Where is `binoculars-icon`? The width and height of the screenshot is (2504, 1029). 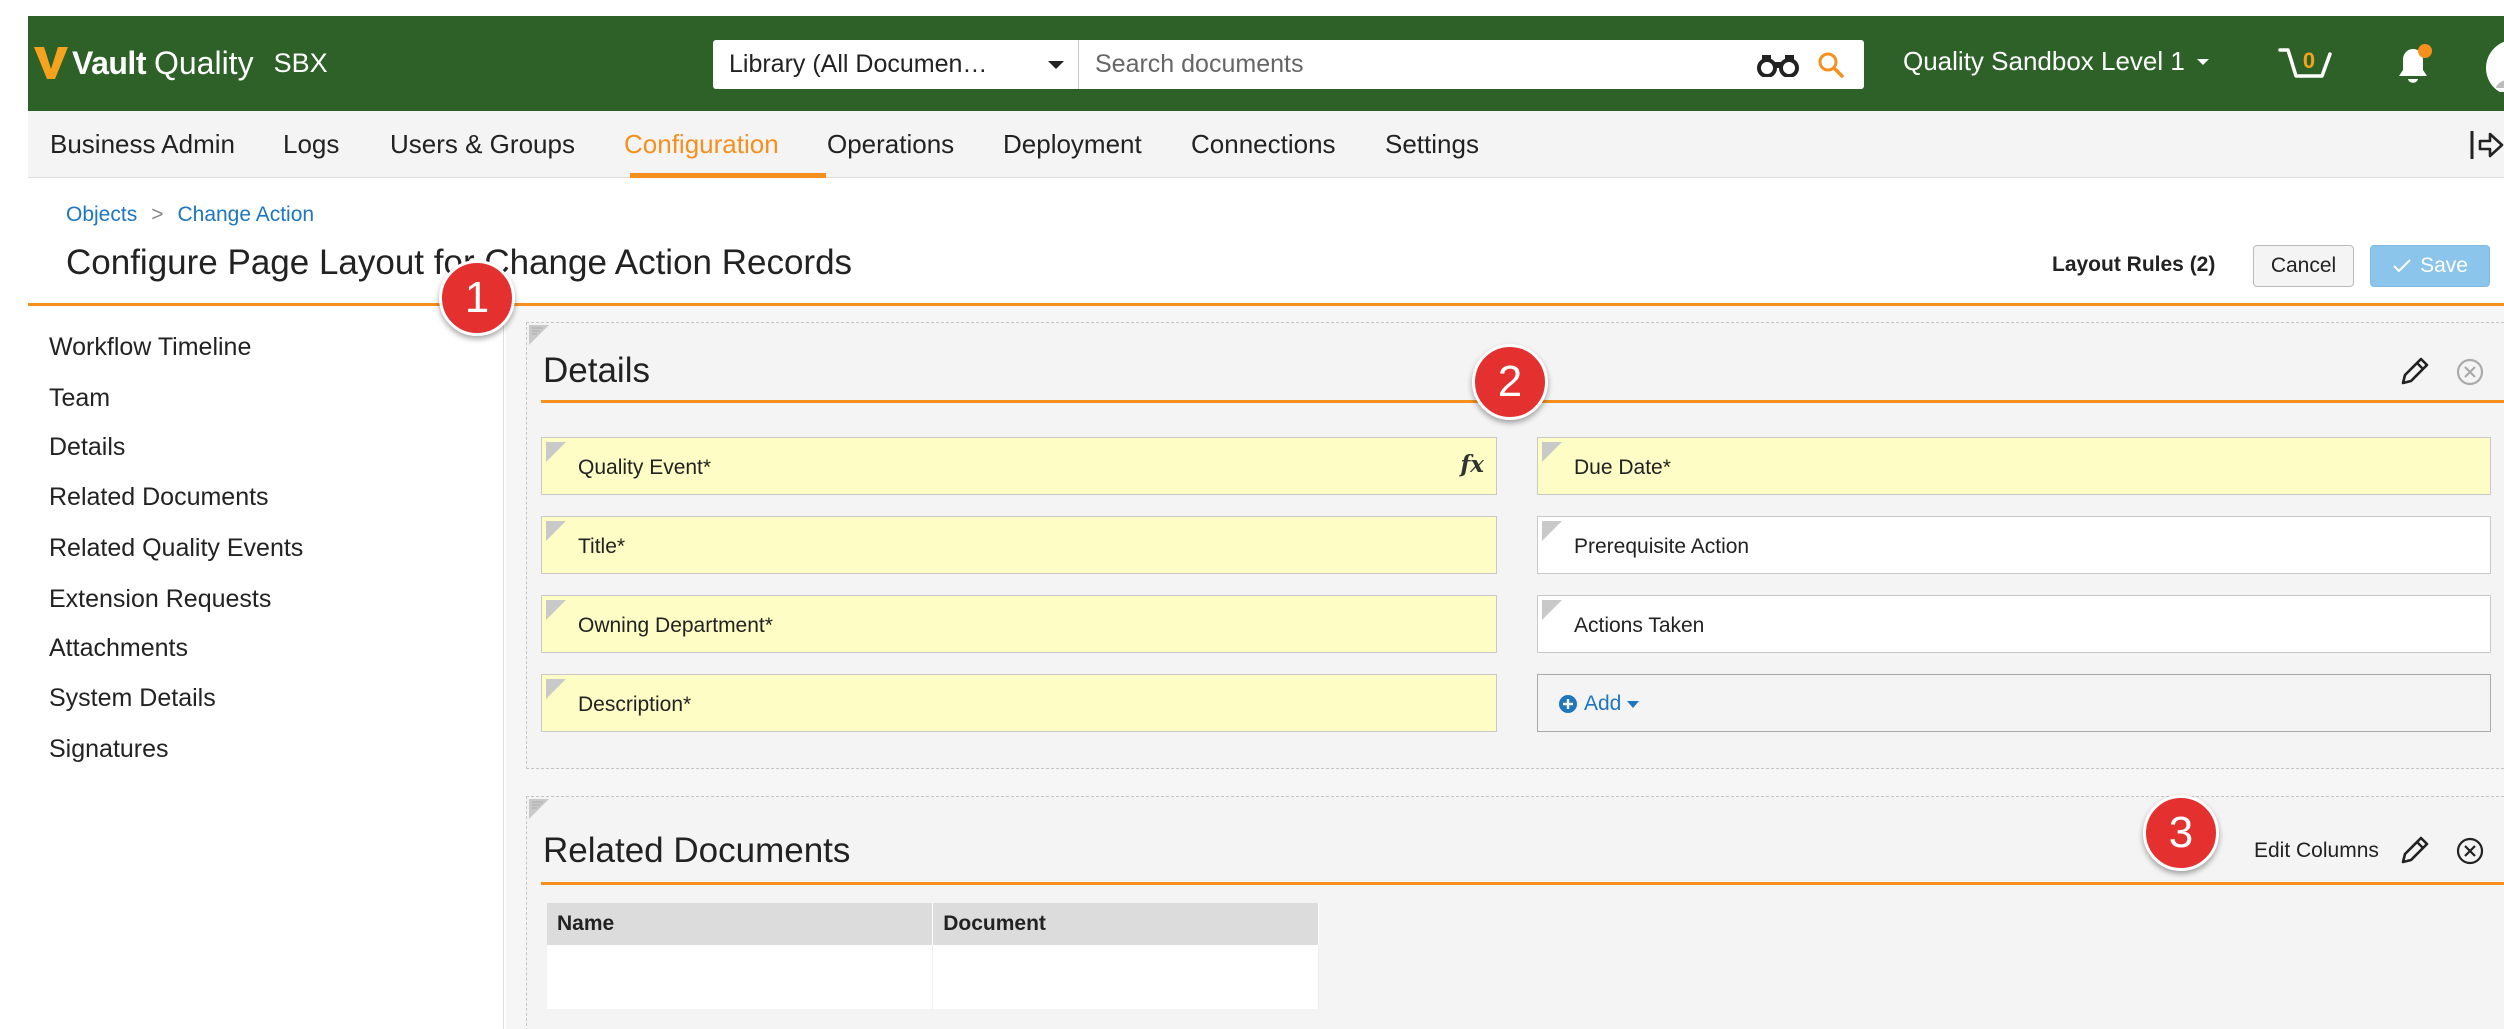
binoculars-icon is located at coordinates (1778, 65).